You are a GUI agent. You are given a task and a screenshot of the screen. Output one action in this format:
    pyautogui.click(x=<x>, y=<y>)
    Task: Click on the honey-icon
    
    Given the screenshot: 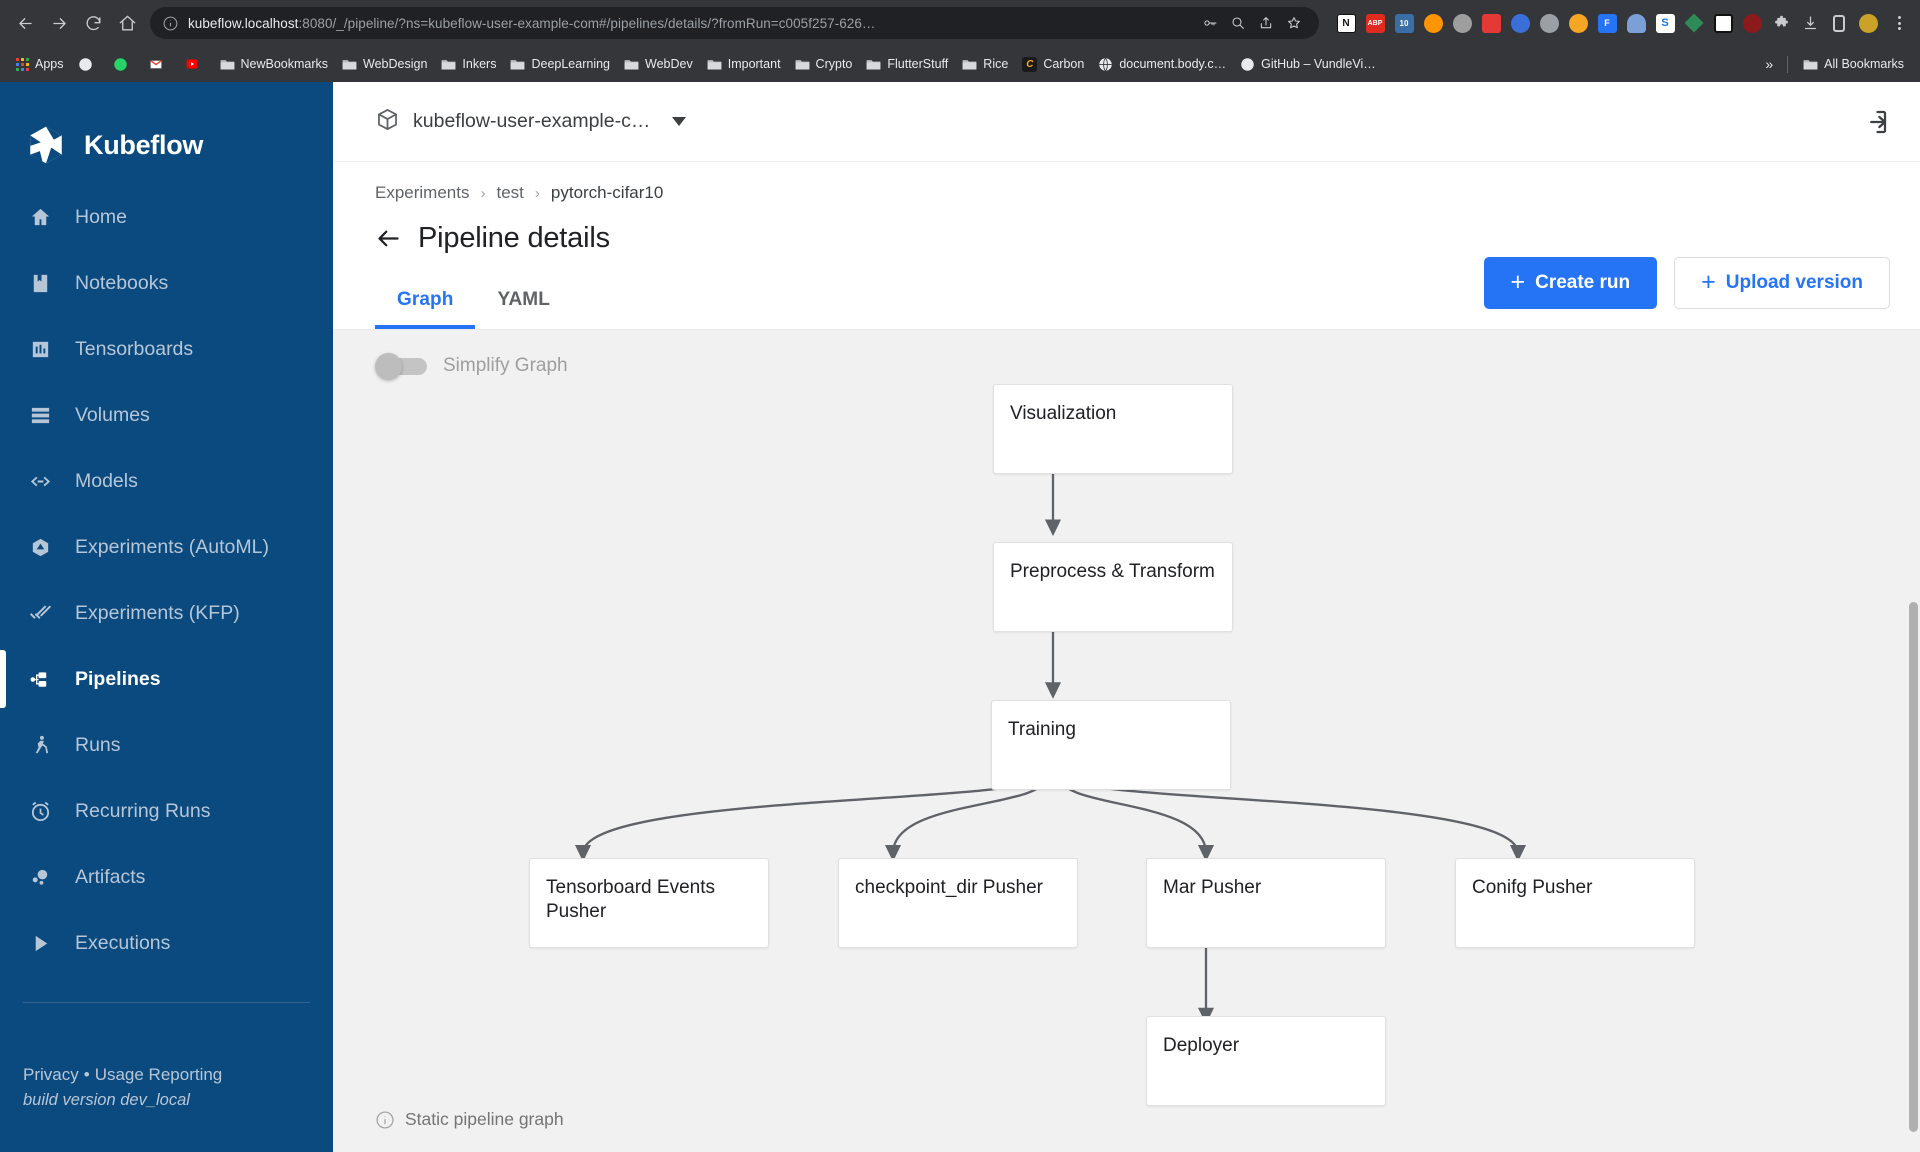 What is the action you would take?
    pyautogui.click(x=1578, y=23)
    